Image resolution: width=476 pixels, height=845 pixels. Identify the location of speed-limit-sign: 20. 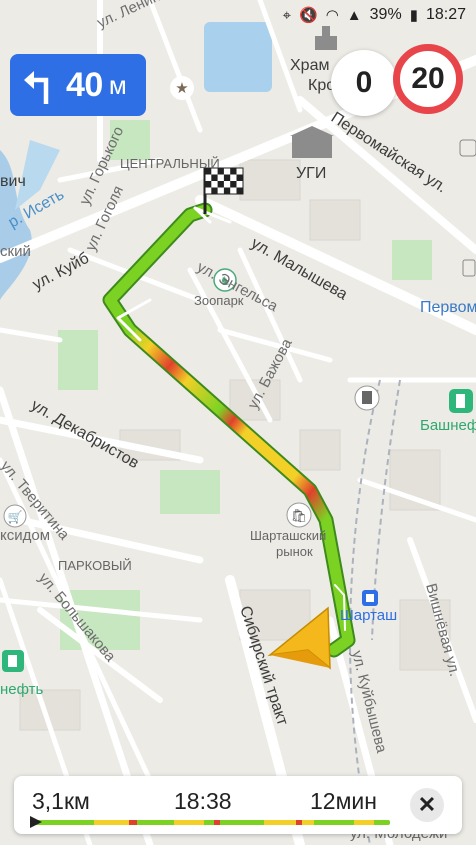
(428, 79).